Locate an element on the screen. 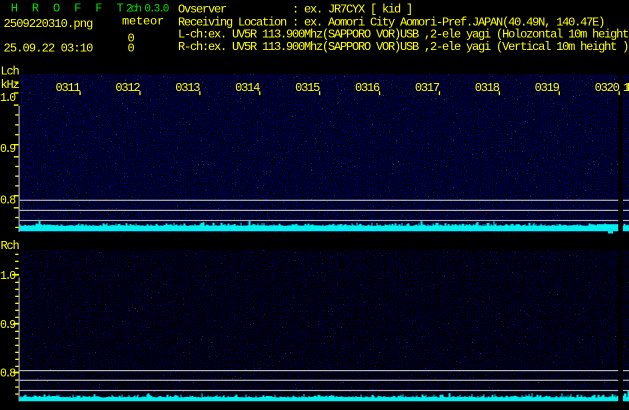 The height and width of the screenshot is (410, 629). svg-text: Rch is located at coordinates (10, 246).